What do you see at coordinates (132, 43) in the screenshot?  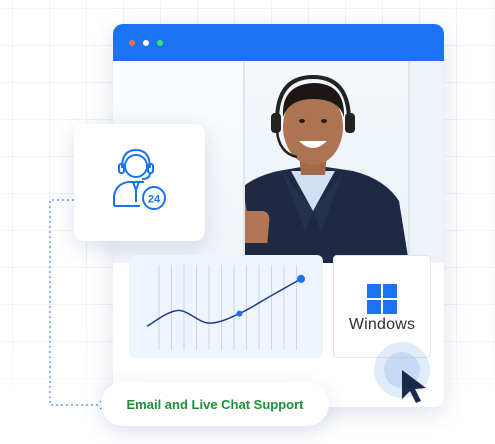 I see `close-dot-icon` at bounding box center [132, 43].